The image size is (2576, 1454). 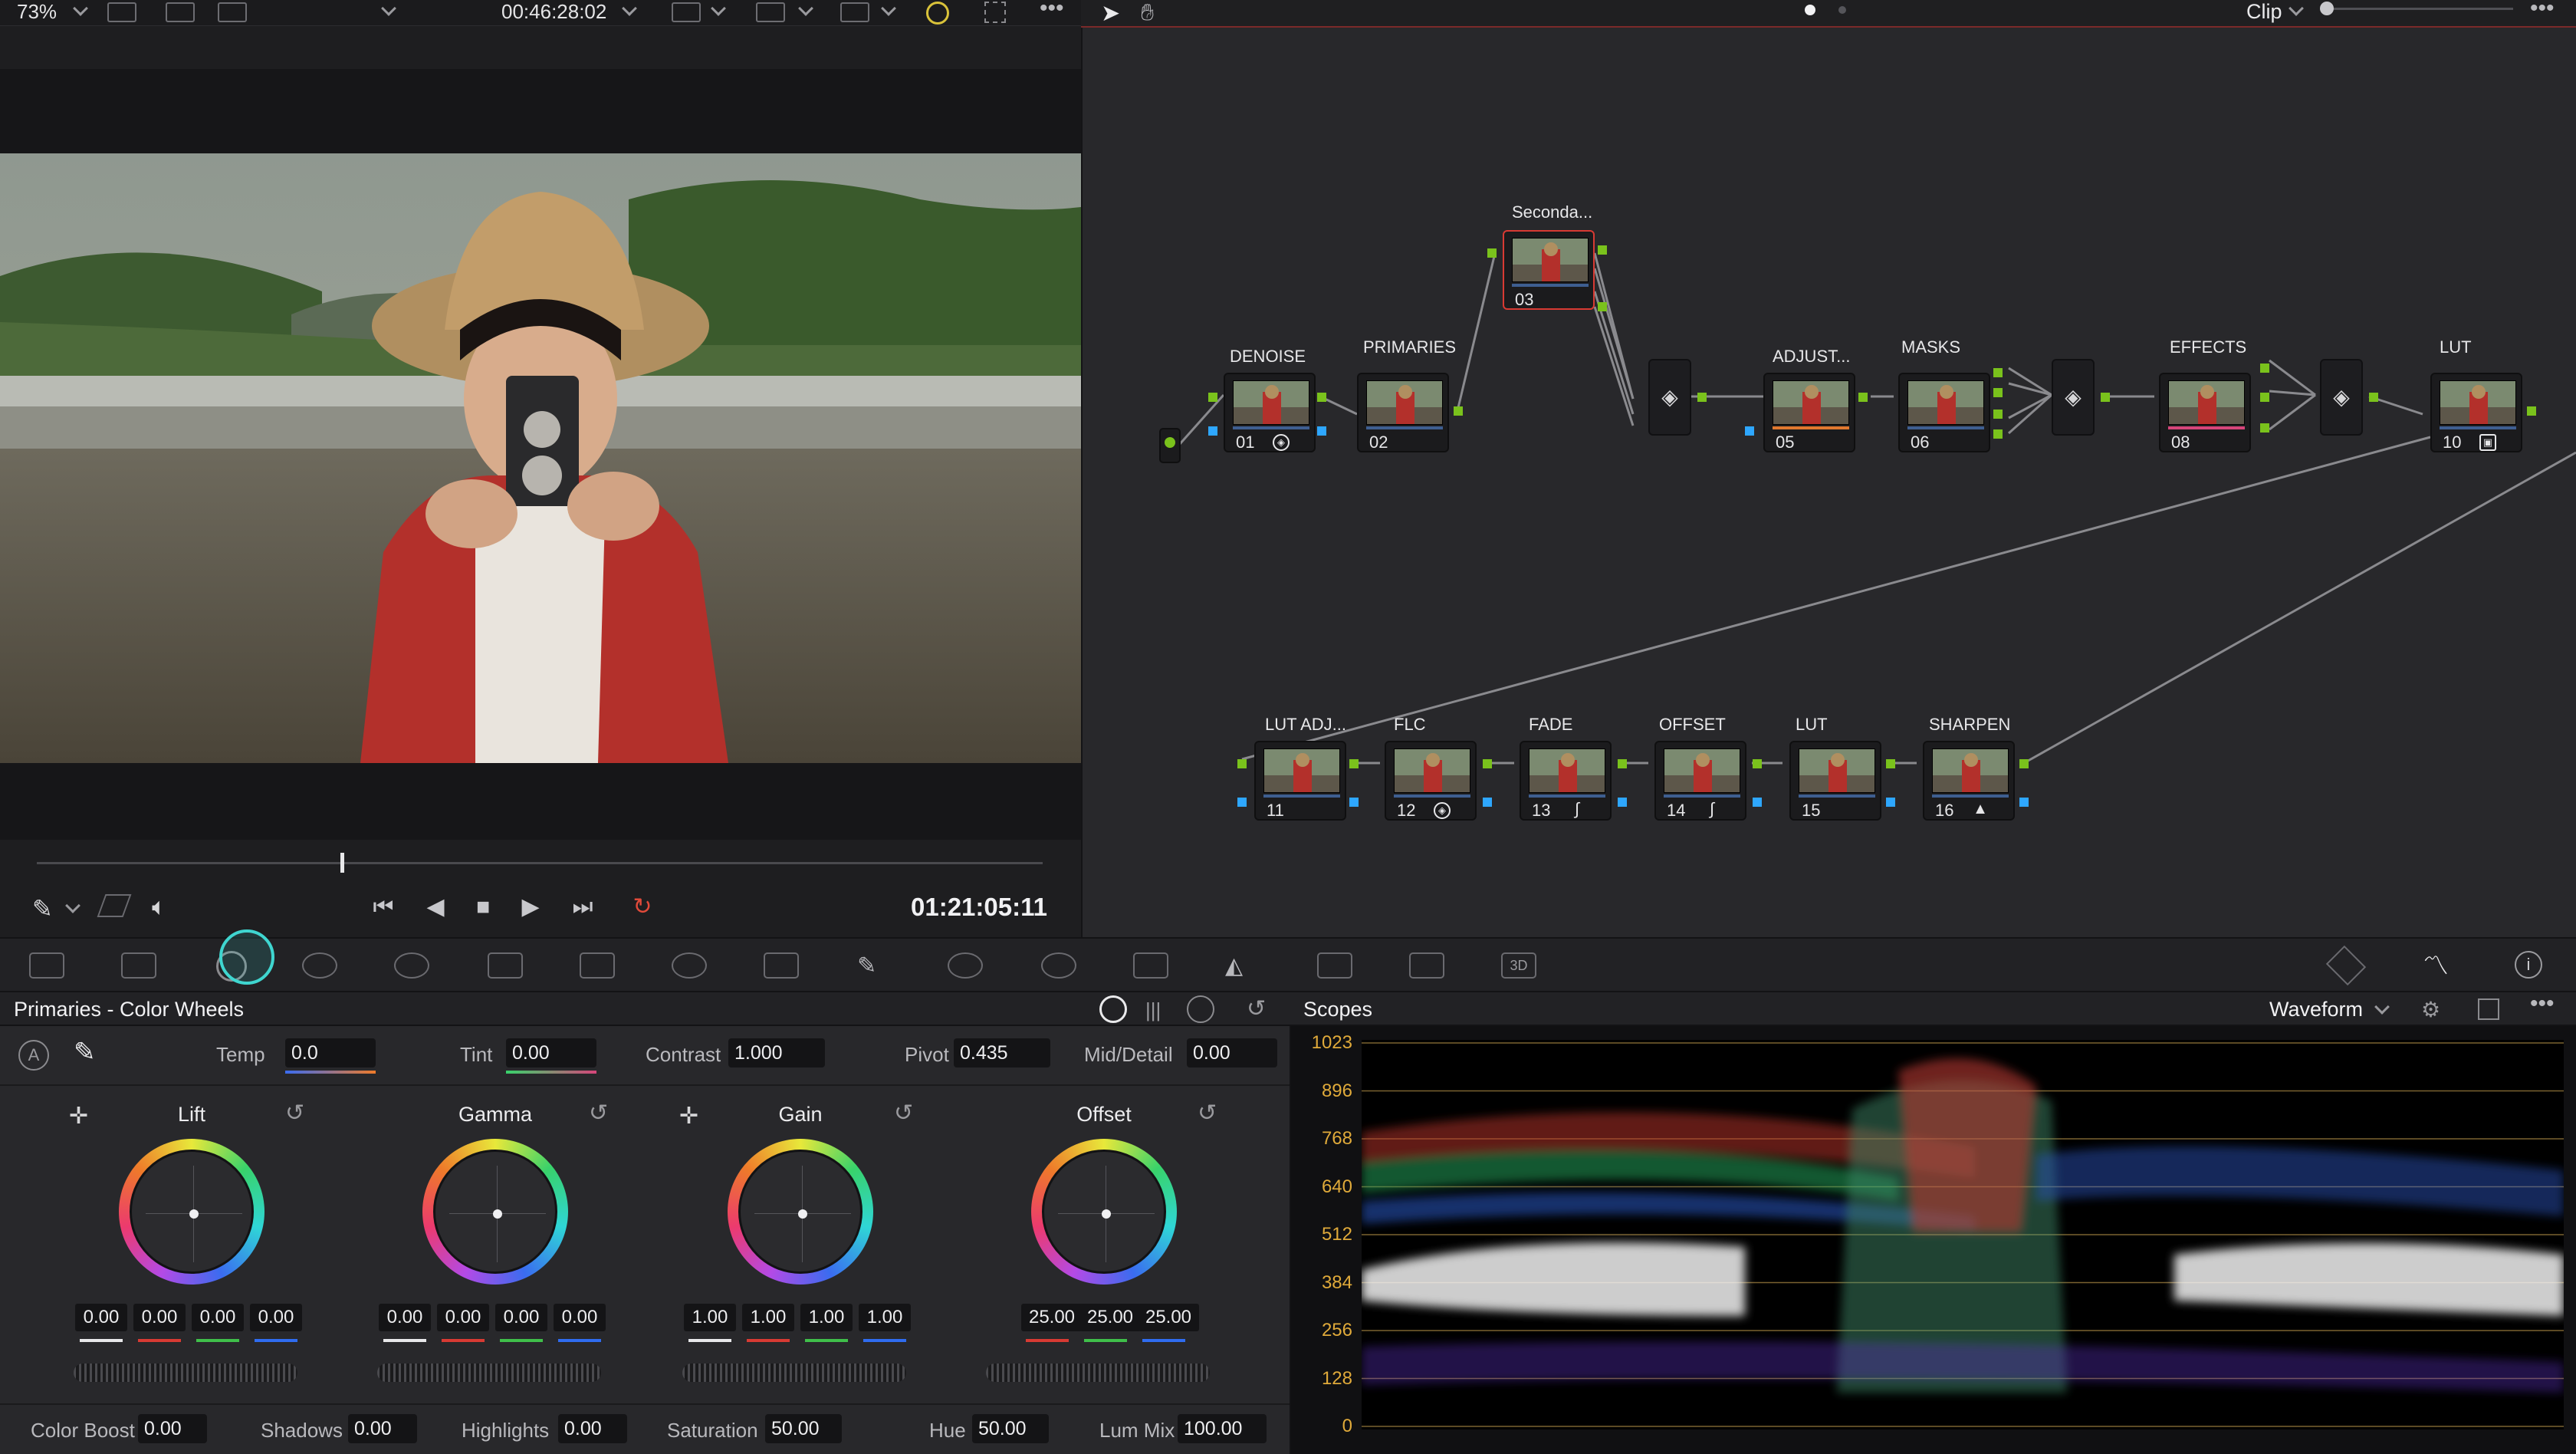 I want to click on log-wheels-icon, so click(x=1200, y=1009).